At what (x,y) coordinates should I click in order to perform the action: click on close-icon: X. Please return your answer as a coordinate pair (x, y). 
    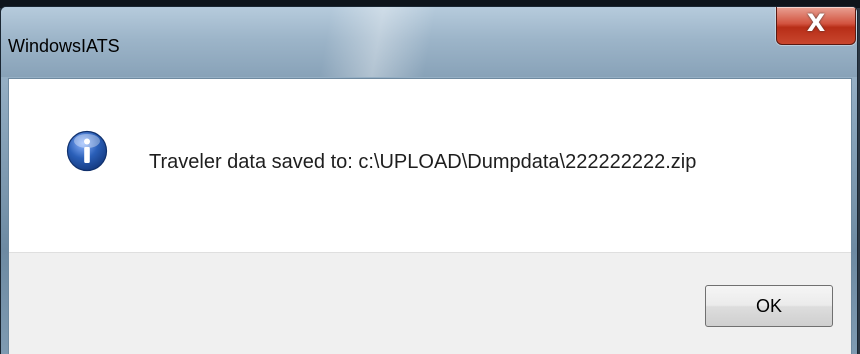
    Looking at the image, I should click on (816, 23).